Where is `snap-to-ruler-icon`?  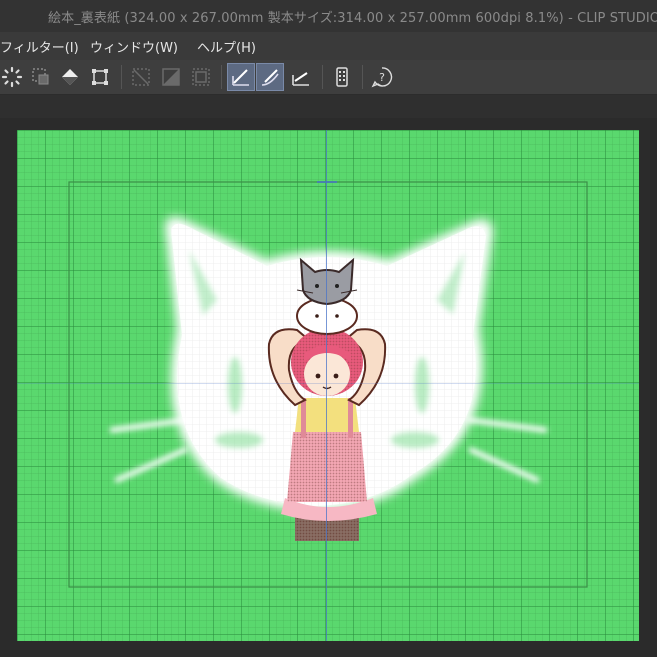
snap-to-ruler-icon is located at coordinates (240, 77).